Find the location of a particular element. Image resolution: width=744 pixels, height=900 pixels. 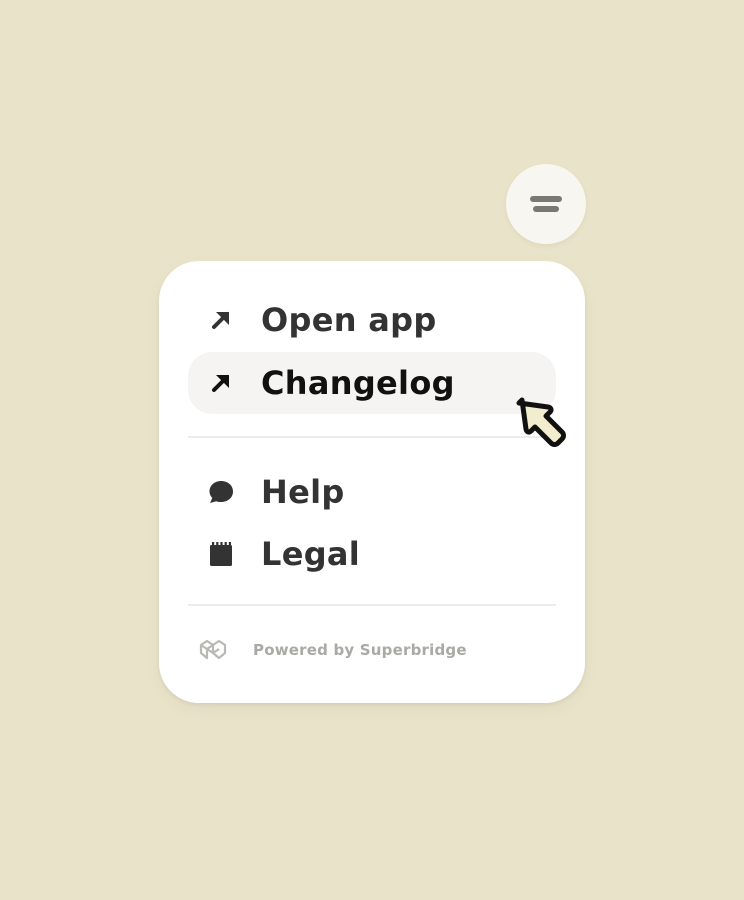

menu-item-label: Help is located at coordinates (303, 492).